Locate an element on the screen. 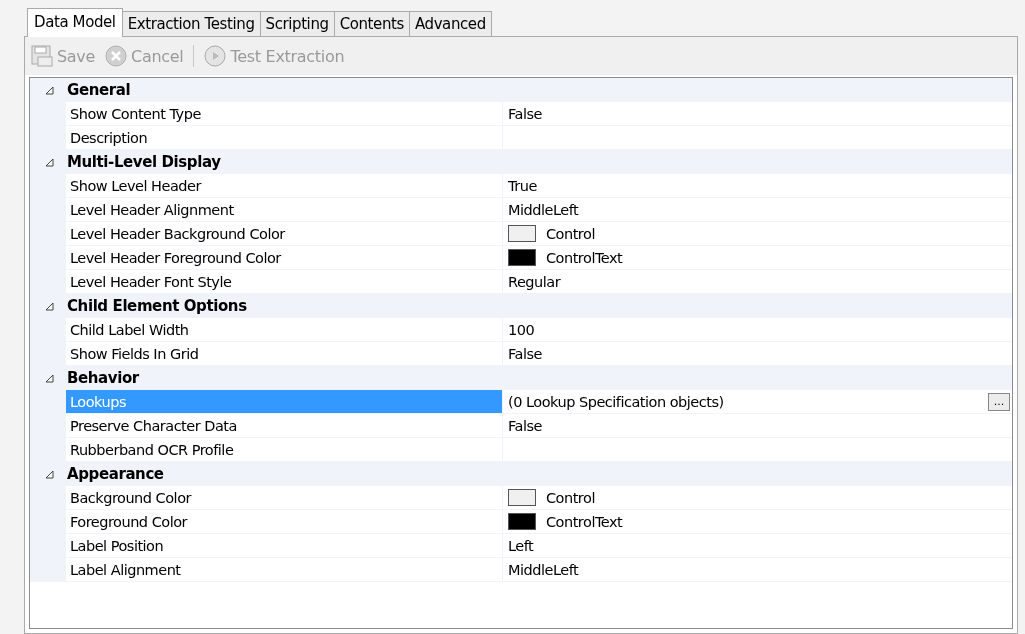 The width and height of the screenshot is (1025, 634). category-header: Behavior is located at coordinates (103, 378).